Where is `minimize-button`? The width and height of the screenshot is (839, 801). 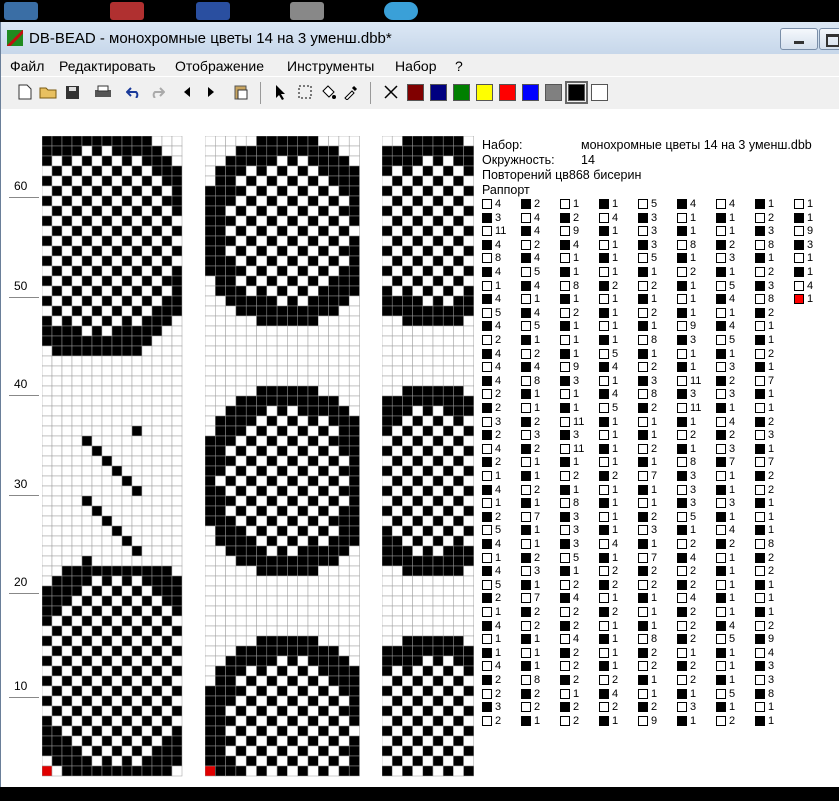 minimize-button is located at coordinates (799, 39).